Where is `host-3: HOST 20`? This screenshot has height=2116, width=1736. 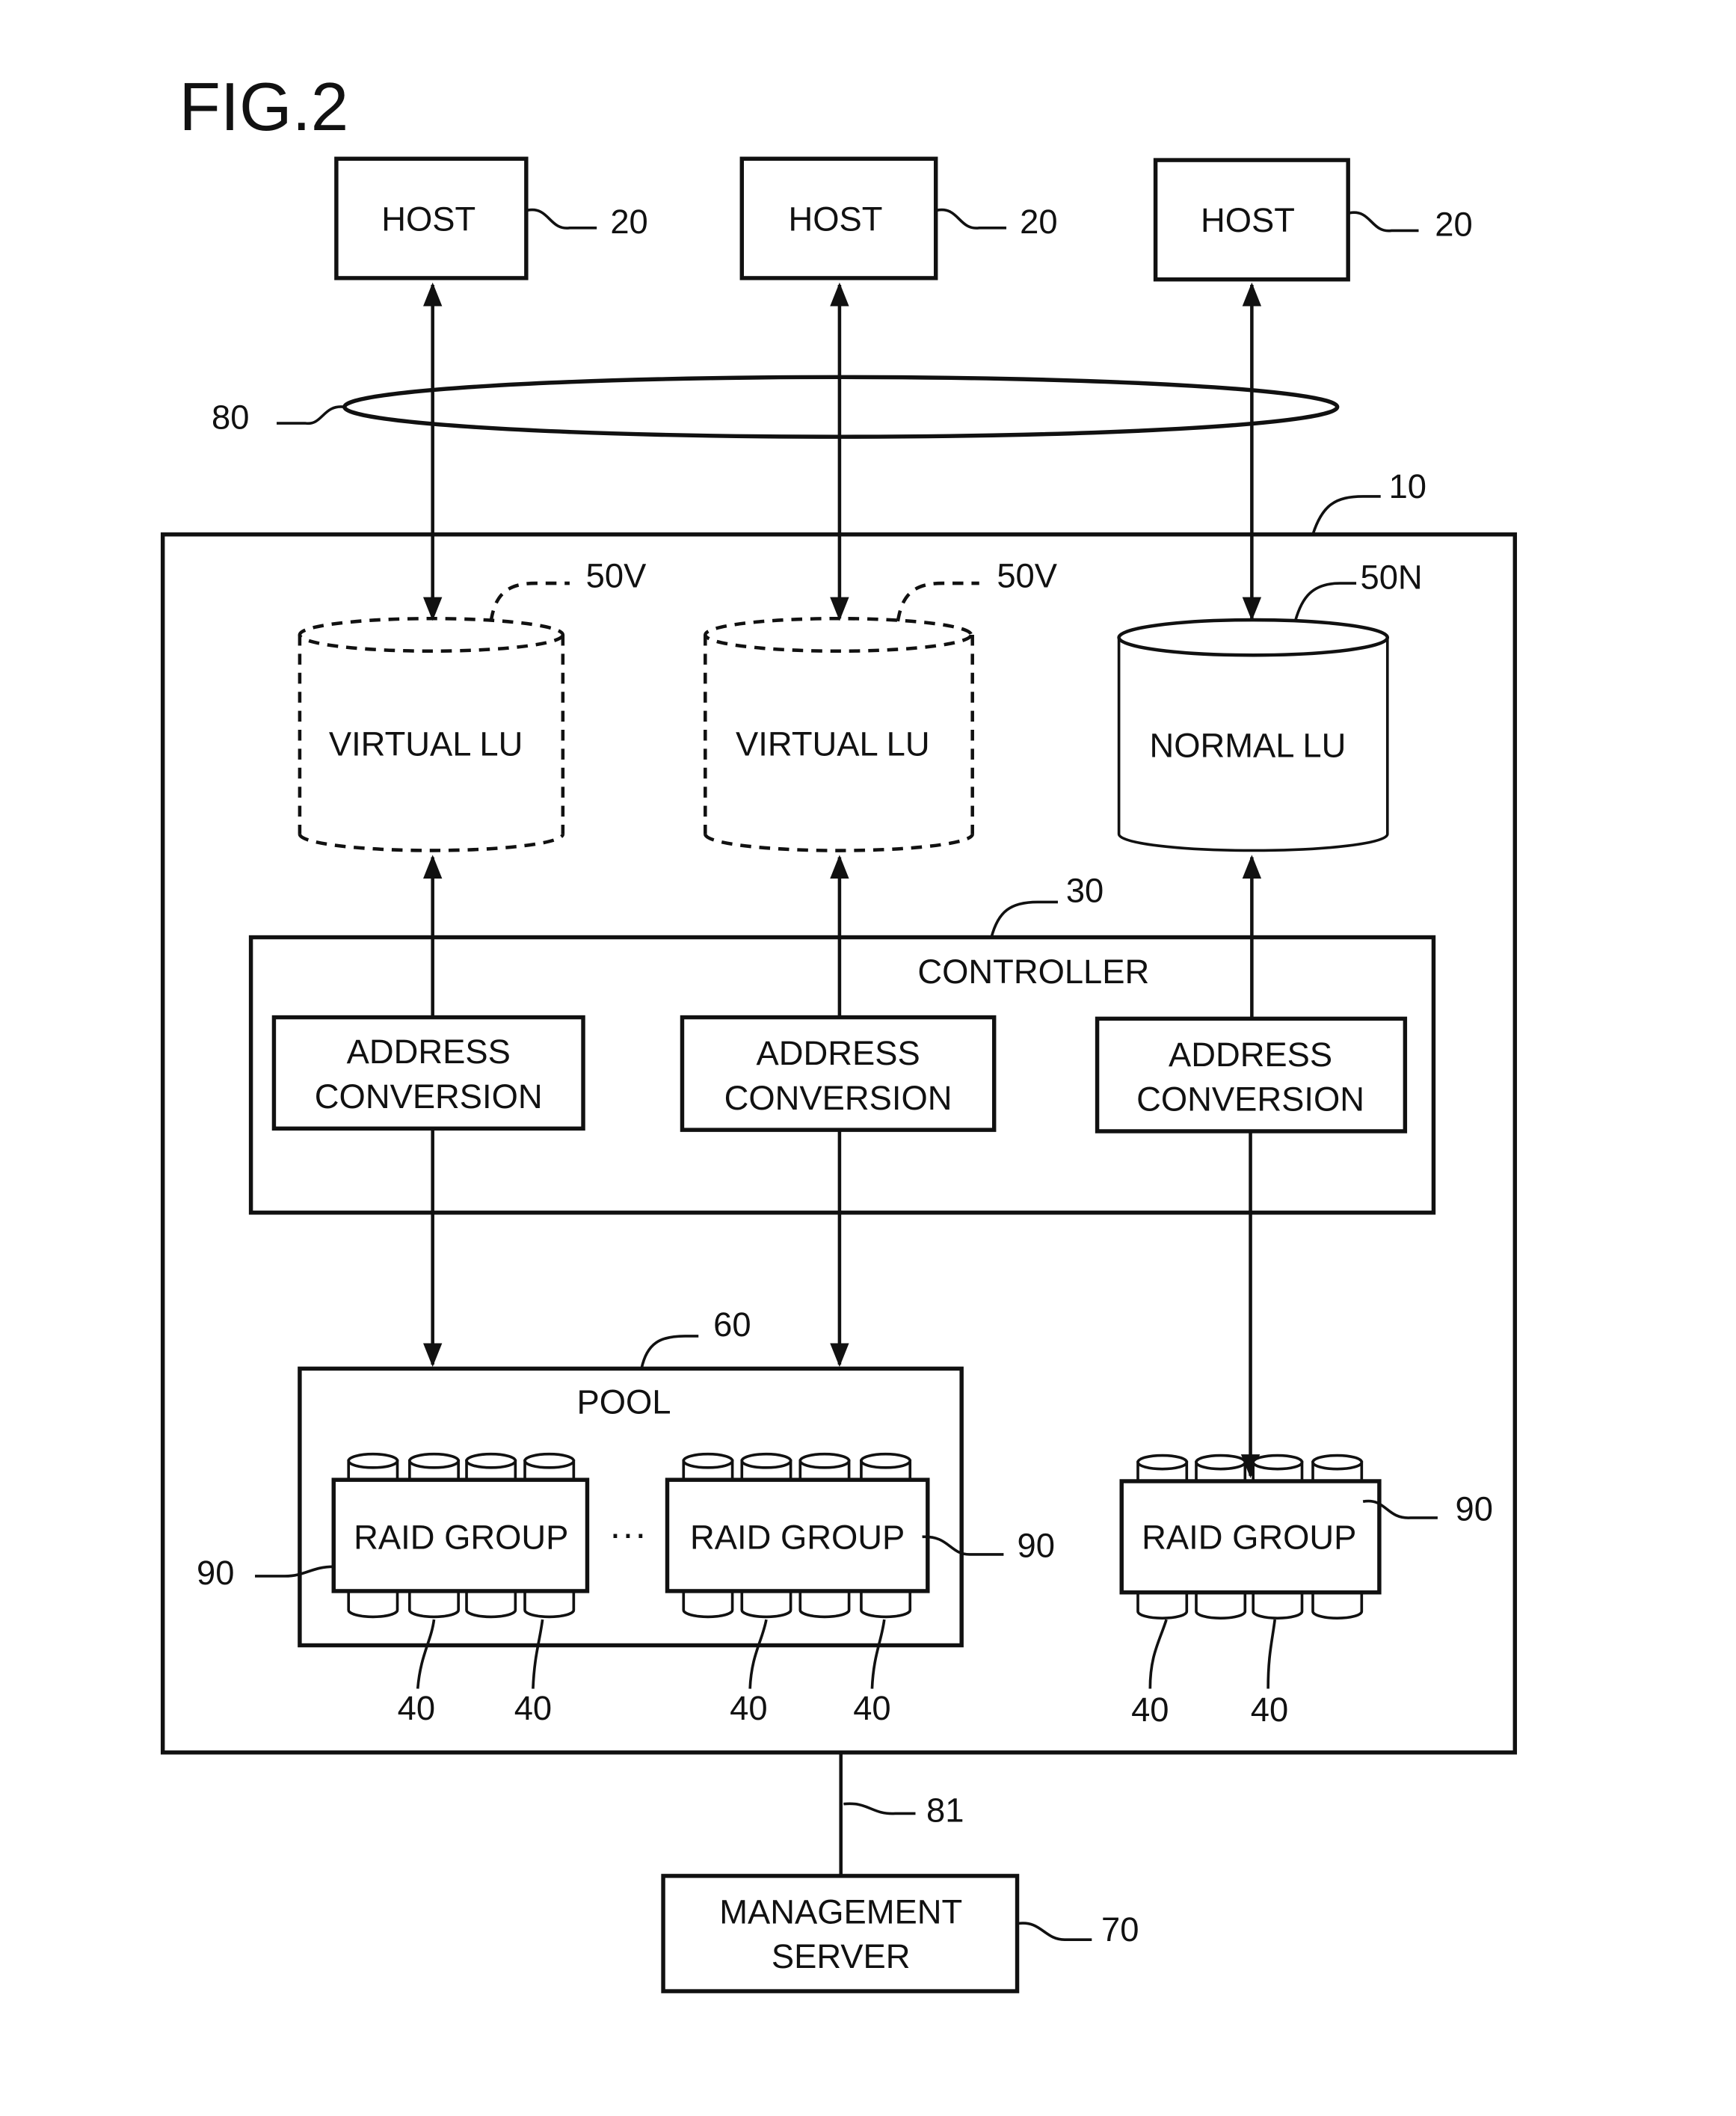
host-3: HOST 20 is located at coordinates (1313, 220).